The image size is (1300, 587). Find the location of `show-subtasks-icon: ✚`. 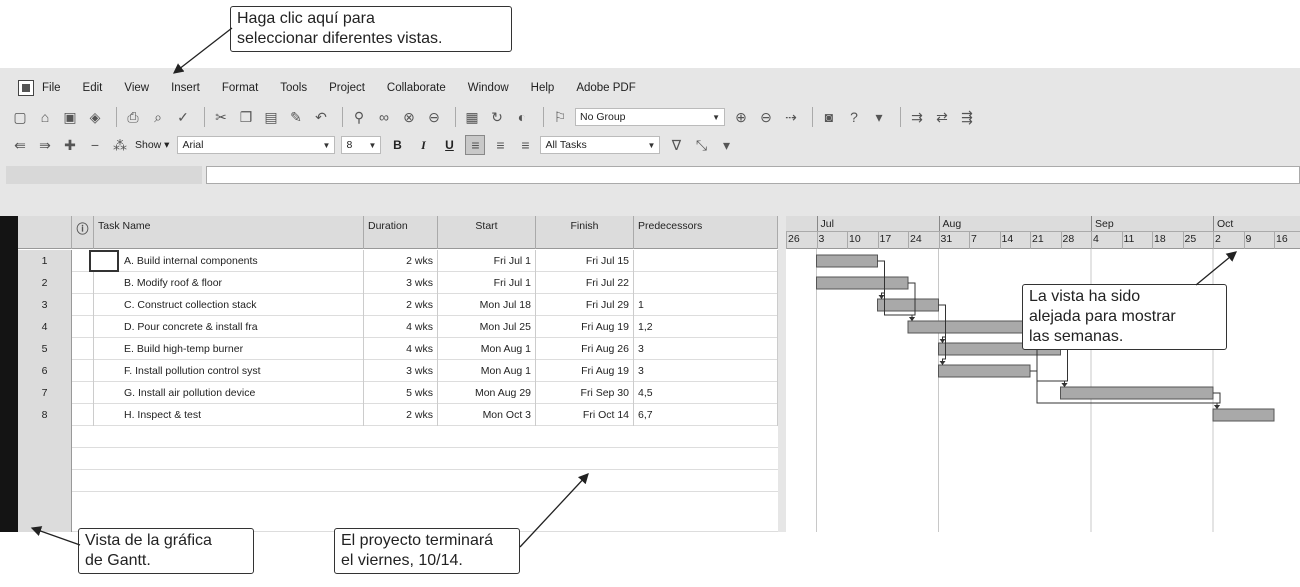

show-subtasks-icon: ✚ is located at coordinates (70, 145).